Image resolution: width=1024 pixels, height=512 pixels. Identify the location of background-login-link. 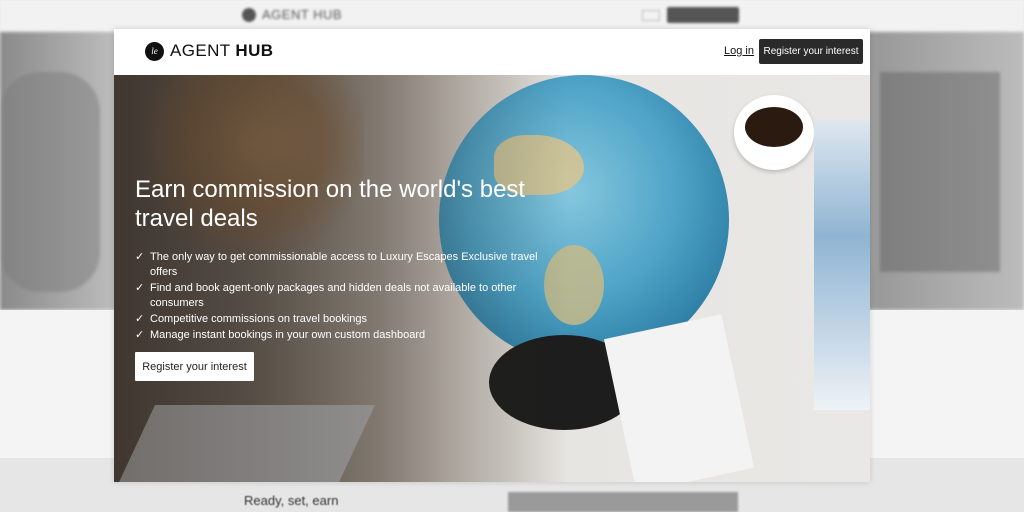
(651, 15).